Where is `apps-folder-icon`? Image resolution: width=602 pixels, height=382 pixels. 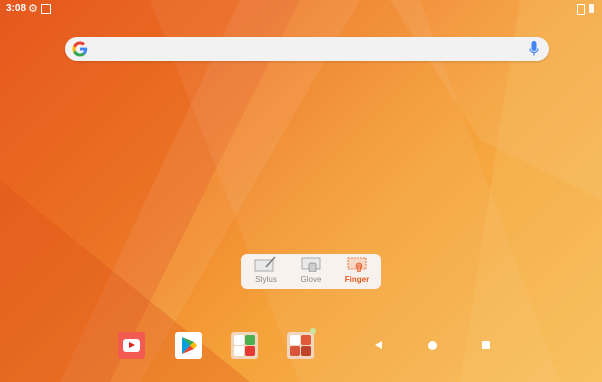 apps-folder-icon is located at coordinates (300, 345).